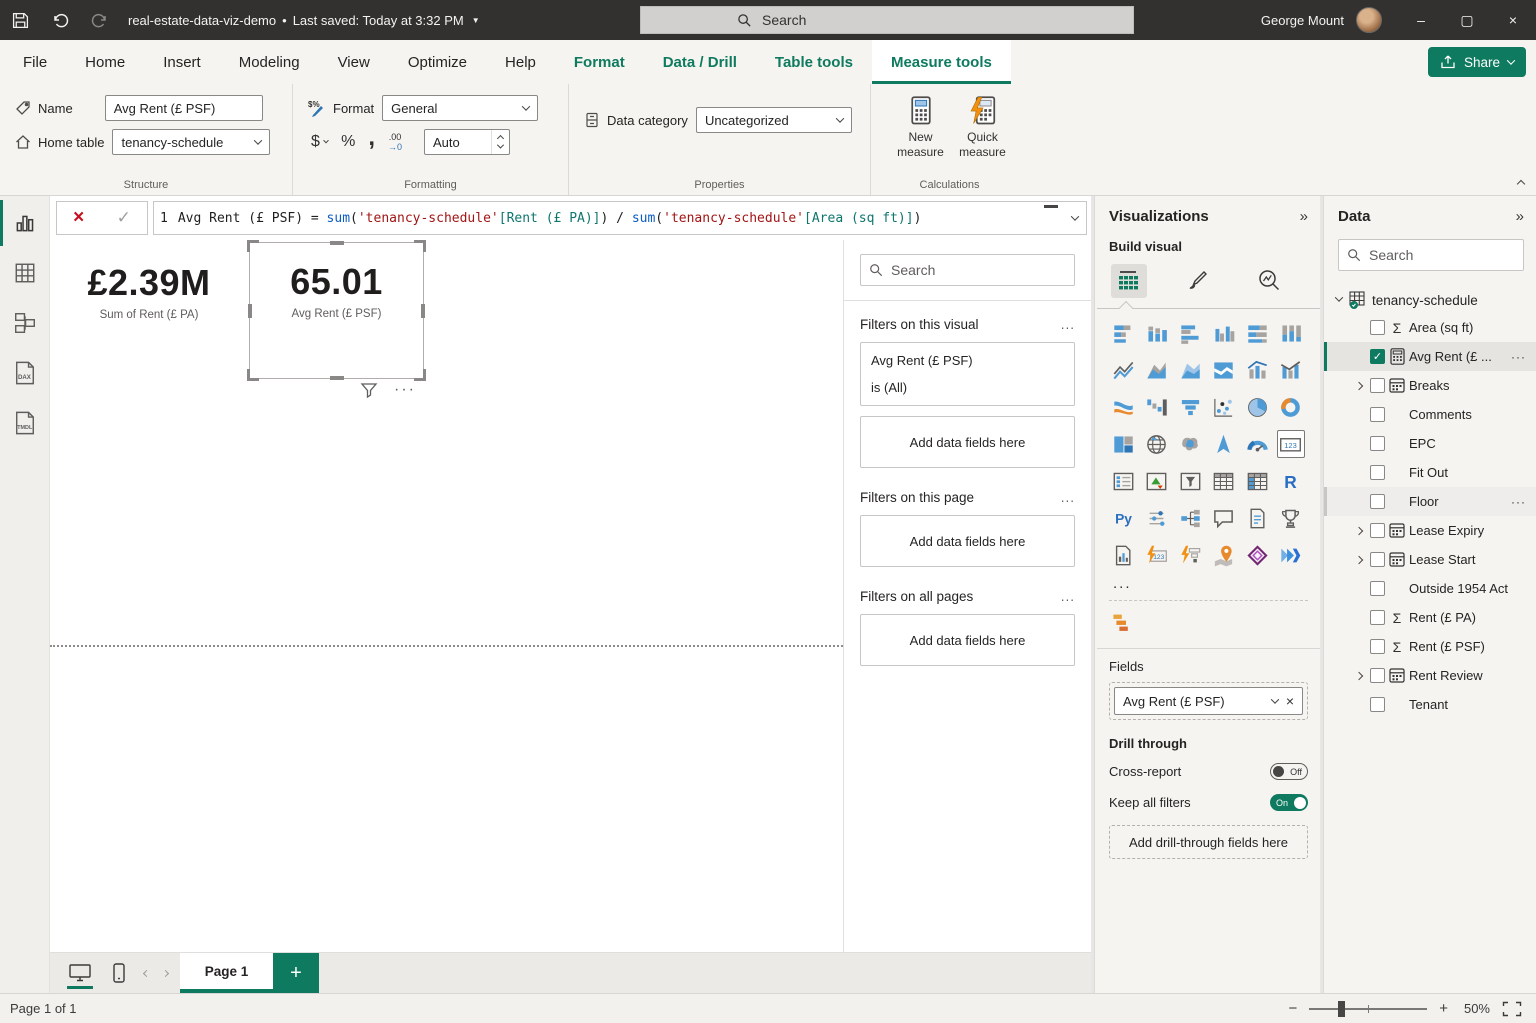 The width and height of the screenshot is (1536, 1023). Describe the element at coordinates (1257, 518) in the screenshot. I see `paginated-report-icon` at that location.